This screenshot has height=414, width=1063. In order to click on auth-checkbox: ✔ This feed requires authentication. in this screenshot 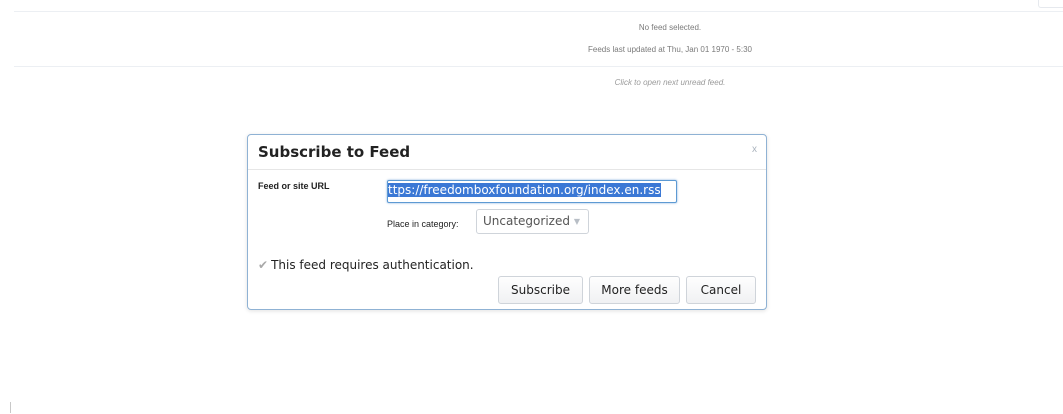, I will do `click(366, 265)`.